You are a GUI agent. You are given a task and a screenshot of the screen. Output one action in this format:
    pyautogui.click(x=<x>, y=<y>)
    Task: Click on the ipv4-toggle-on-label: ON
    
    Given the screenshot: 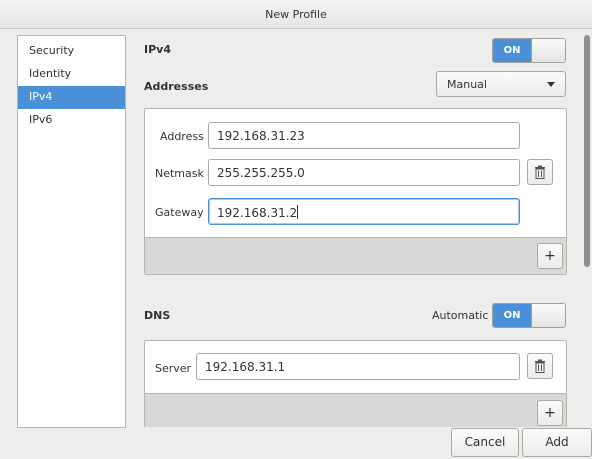 What is the action you would take?
    pyautogui.click(x=512, y=50)
    